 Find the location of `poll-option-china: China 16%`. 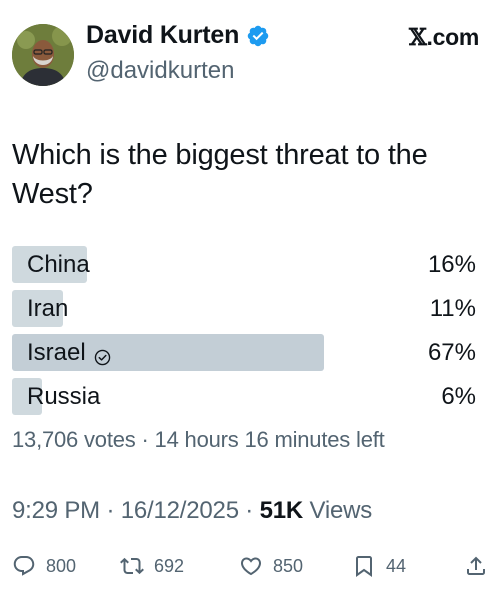

poll-option-china: China 16% is located at coordinates (245, 264).